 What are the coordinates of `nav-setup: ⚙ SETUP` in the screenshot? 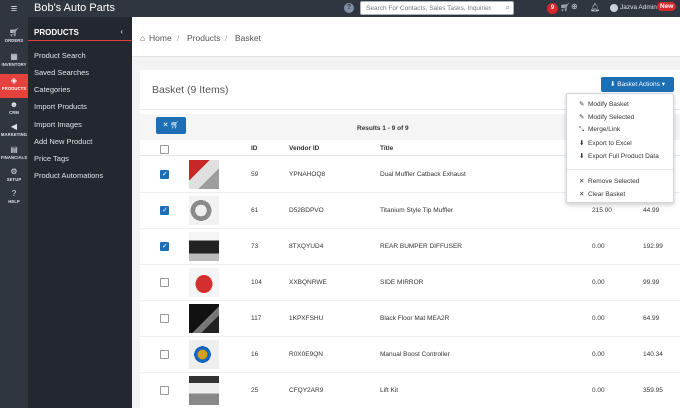 It's located at (14, 177).